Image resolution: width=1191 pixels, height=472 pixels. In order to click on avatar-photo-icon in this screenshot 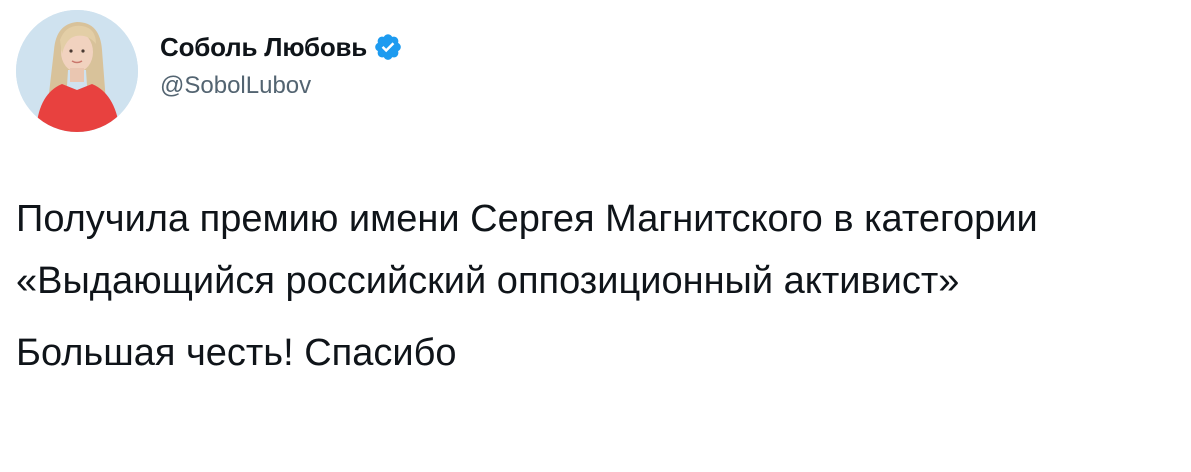, I will do `click(77, 71)`.